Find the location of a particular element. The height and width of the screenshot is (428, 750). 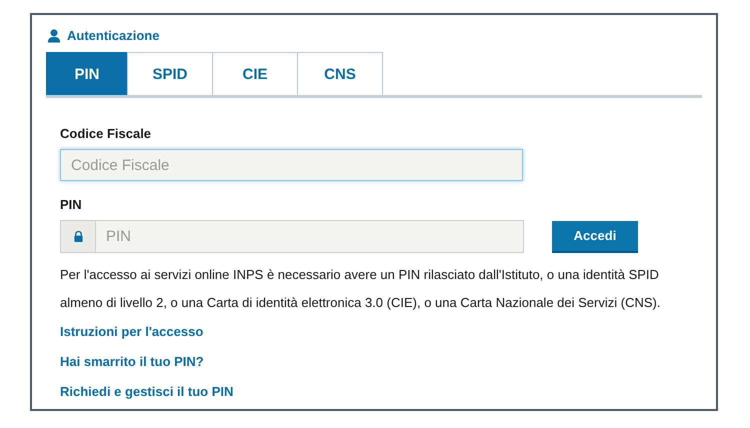

login-button: Accedi is located at coordinates (595, 236).